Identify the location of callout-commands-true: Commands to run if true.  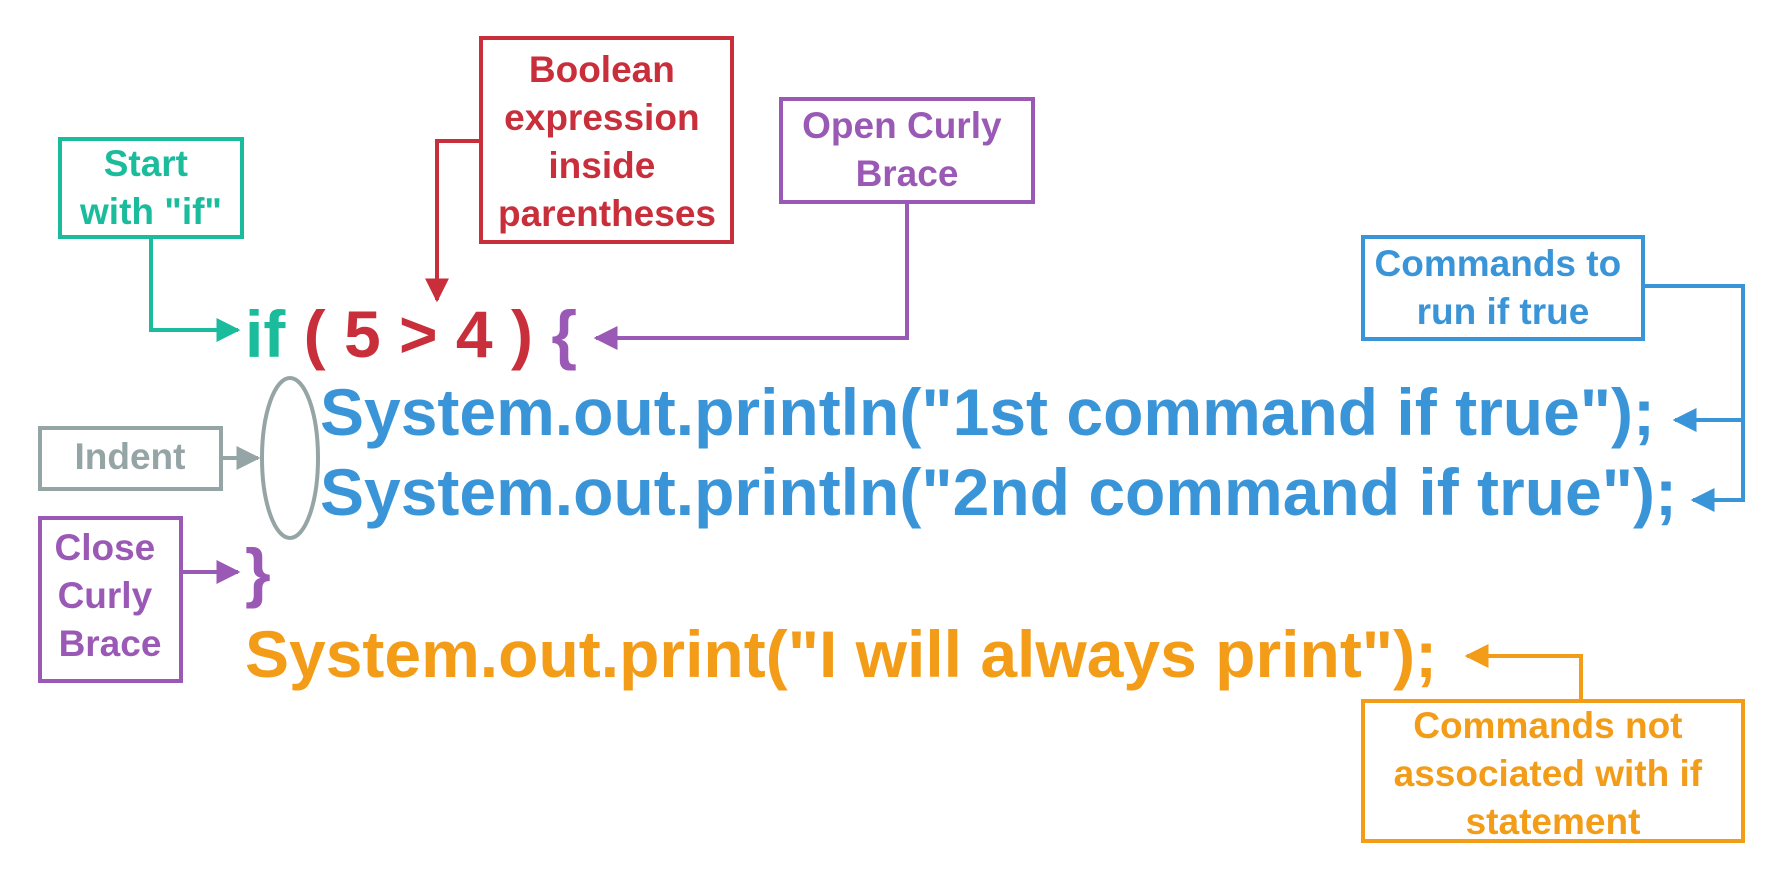
(1503, 288).